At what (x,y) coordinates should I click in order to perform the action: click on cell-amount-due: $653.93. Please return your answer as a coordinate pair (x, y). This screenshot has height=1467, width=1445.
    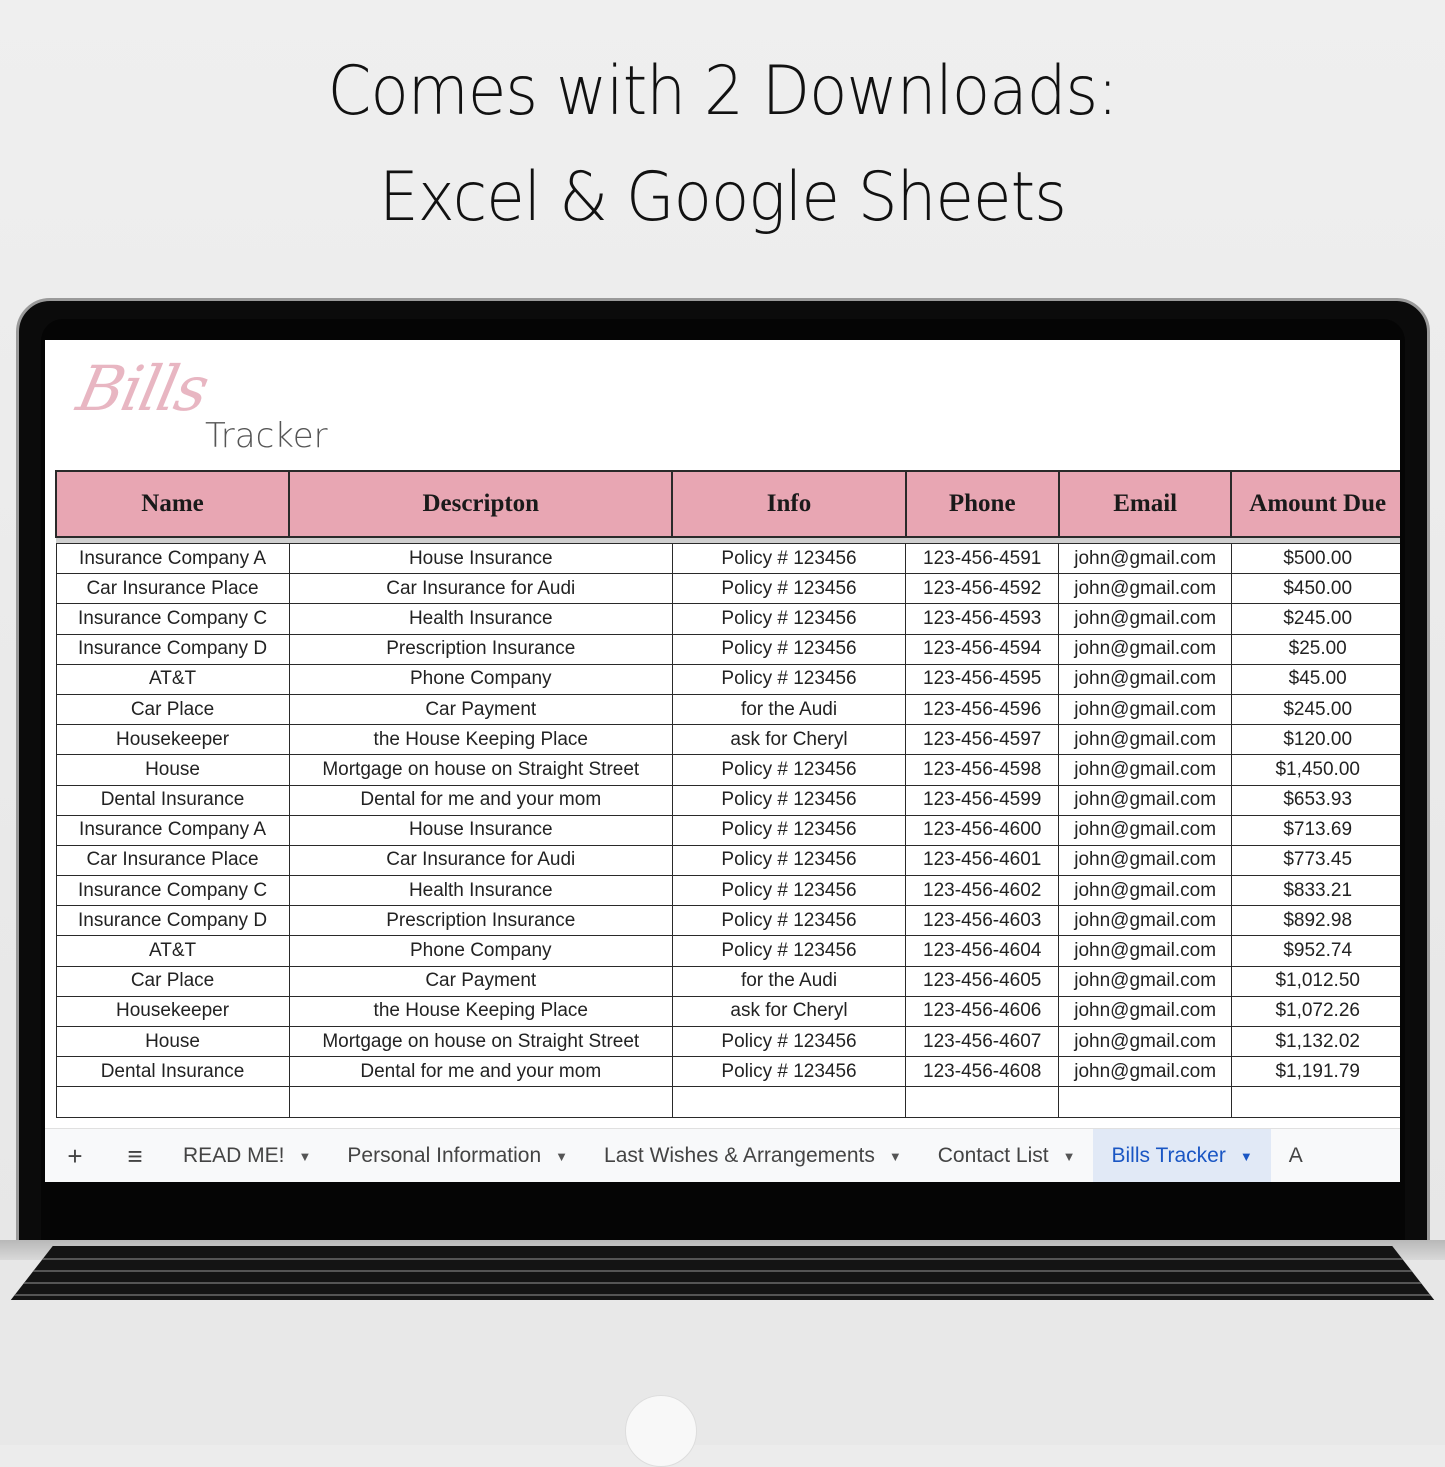
    Looking at the image, I should click on (1315, 800).